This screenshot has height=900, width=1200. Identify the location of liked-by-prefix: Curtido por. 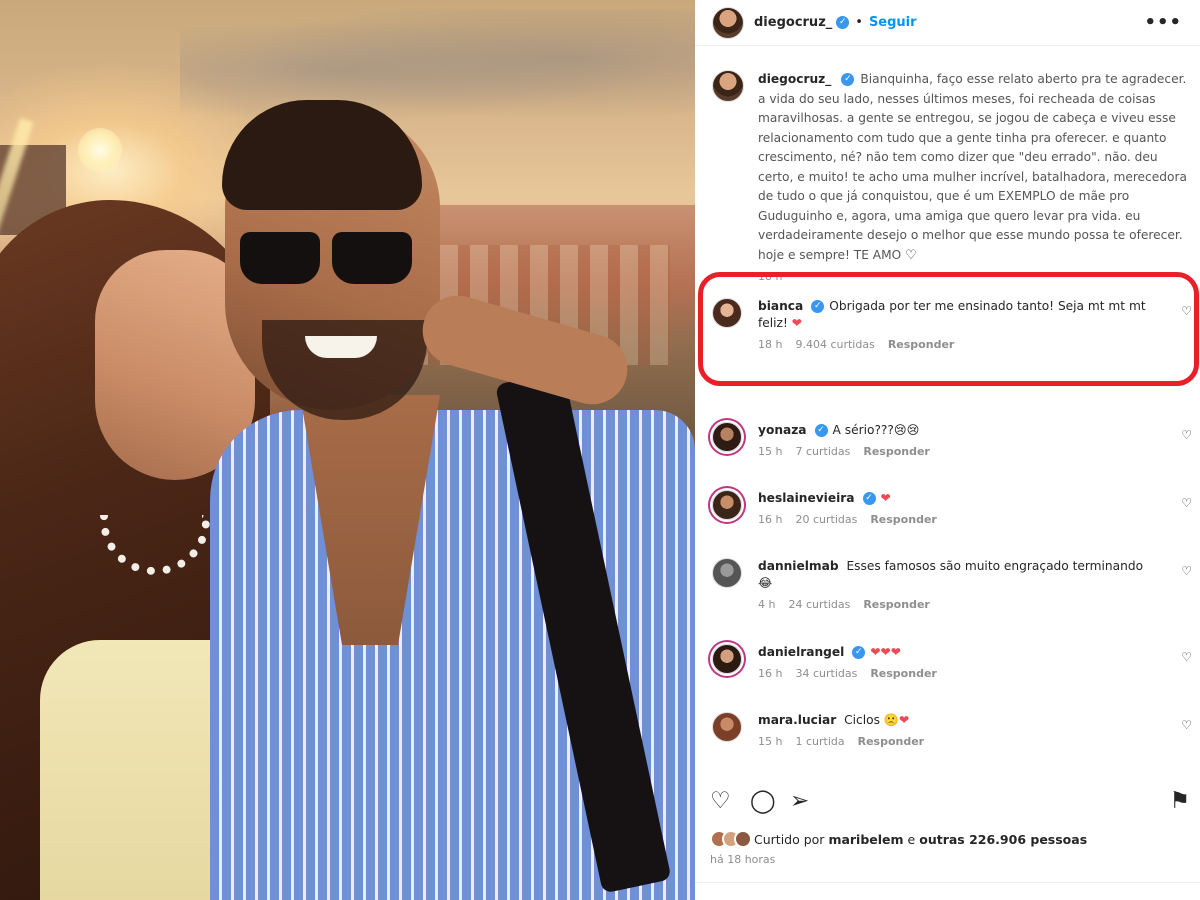
(789, 839).